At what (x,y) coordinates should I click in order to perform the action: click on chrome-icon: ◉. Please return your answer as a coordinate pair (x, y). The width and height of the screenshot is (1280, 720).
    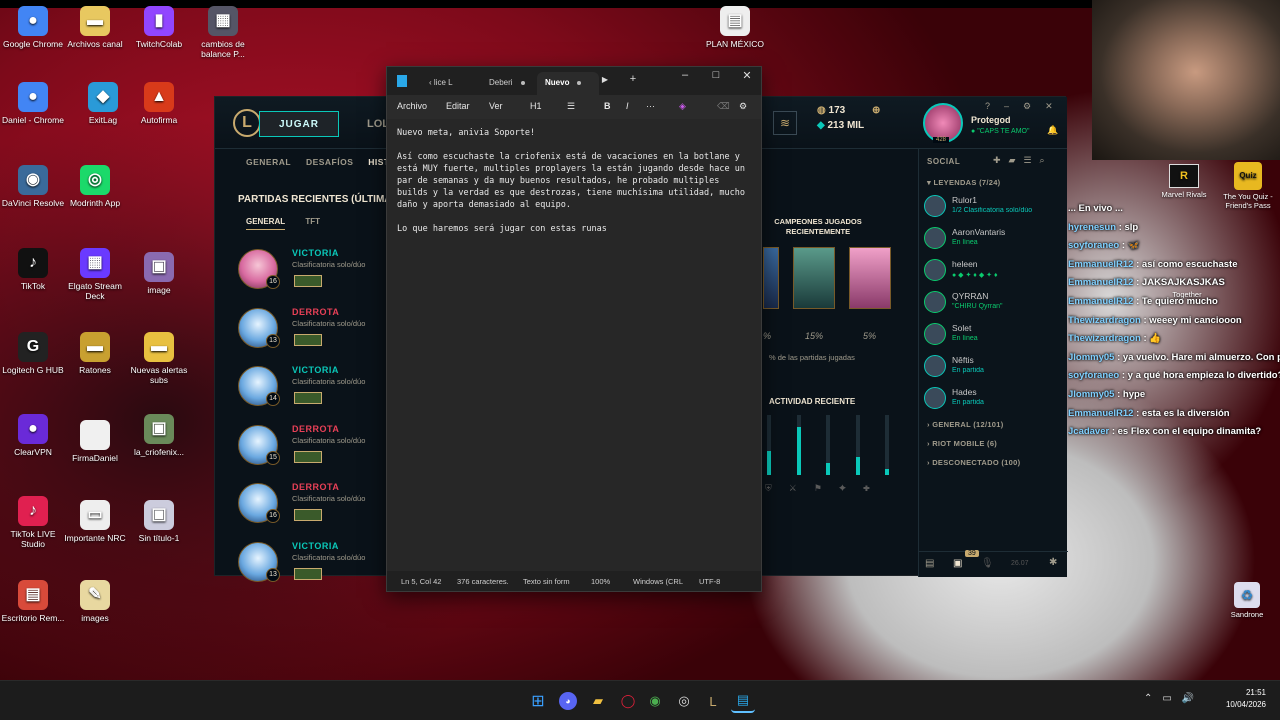
    Looking at the image, I should click on (655, 701).